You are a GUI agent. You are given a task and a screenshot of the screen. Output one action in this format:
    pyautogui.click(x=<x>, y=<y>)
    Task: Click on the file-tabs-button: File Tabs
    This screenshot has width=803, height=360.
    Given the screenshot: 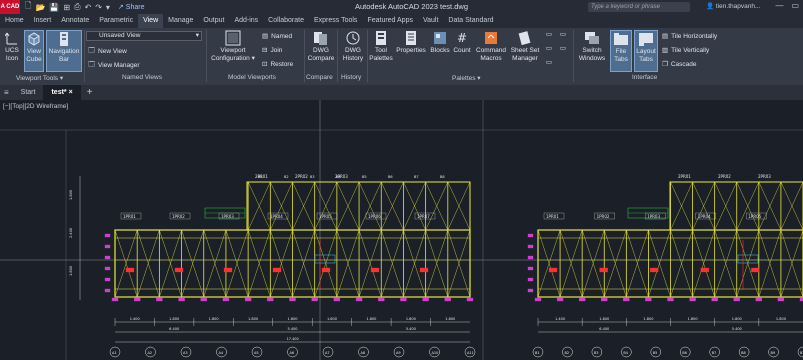 What is the action you would take?
    pyautogui.click(x=621, y=51)
    